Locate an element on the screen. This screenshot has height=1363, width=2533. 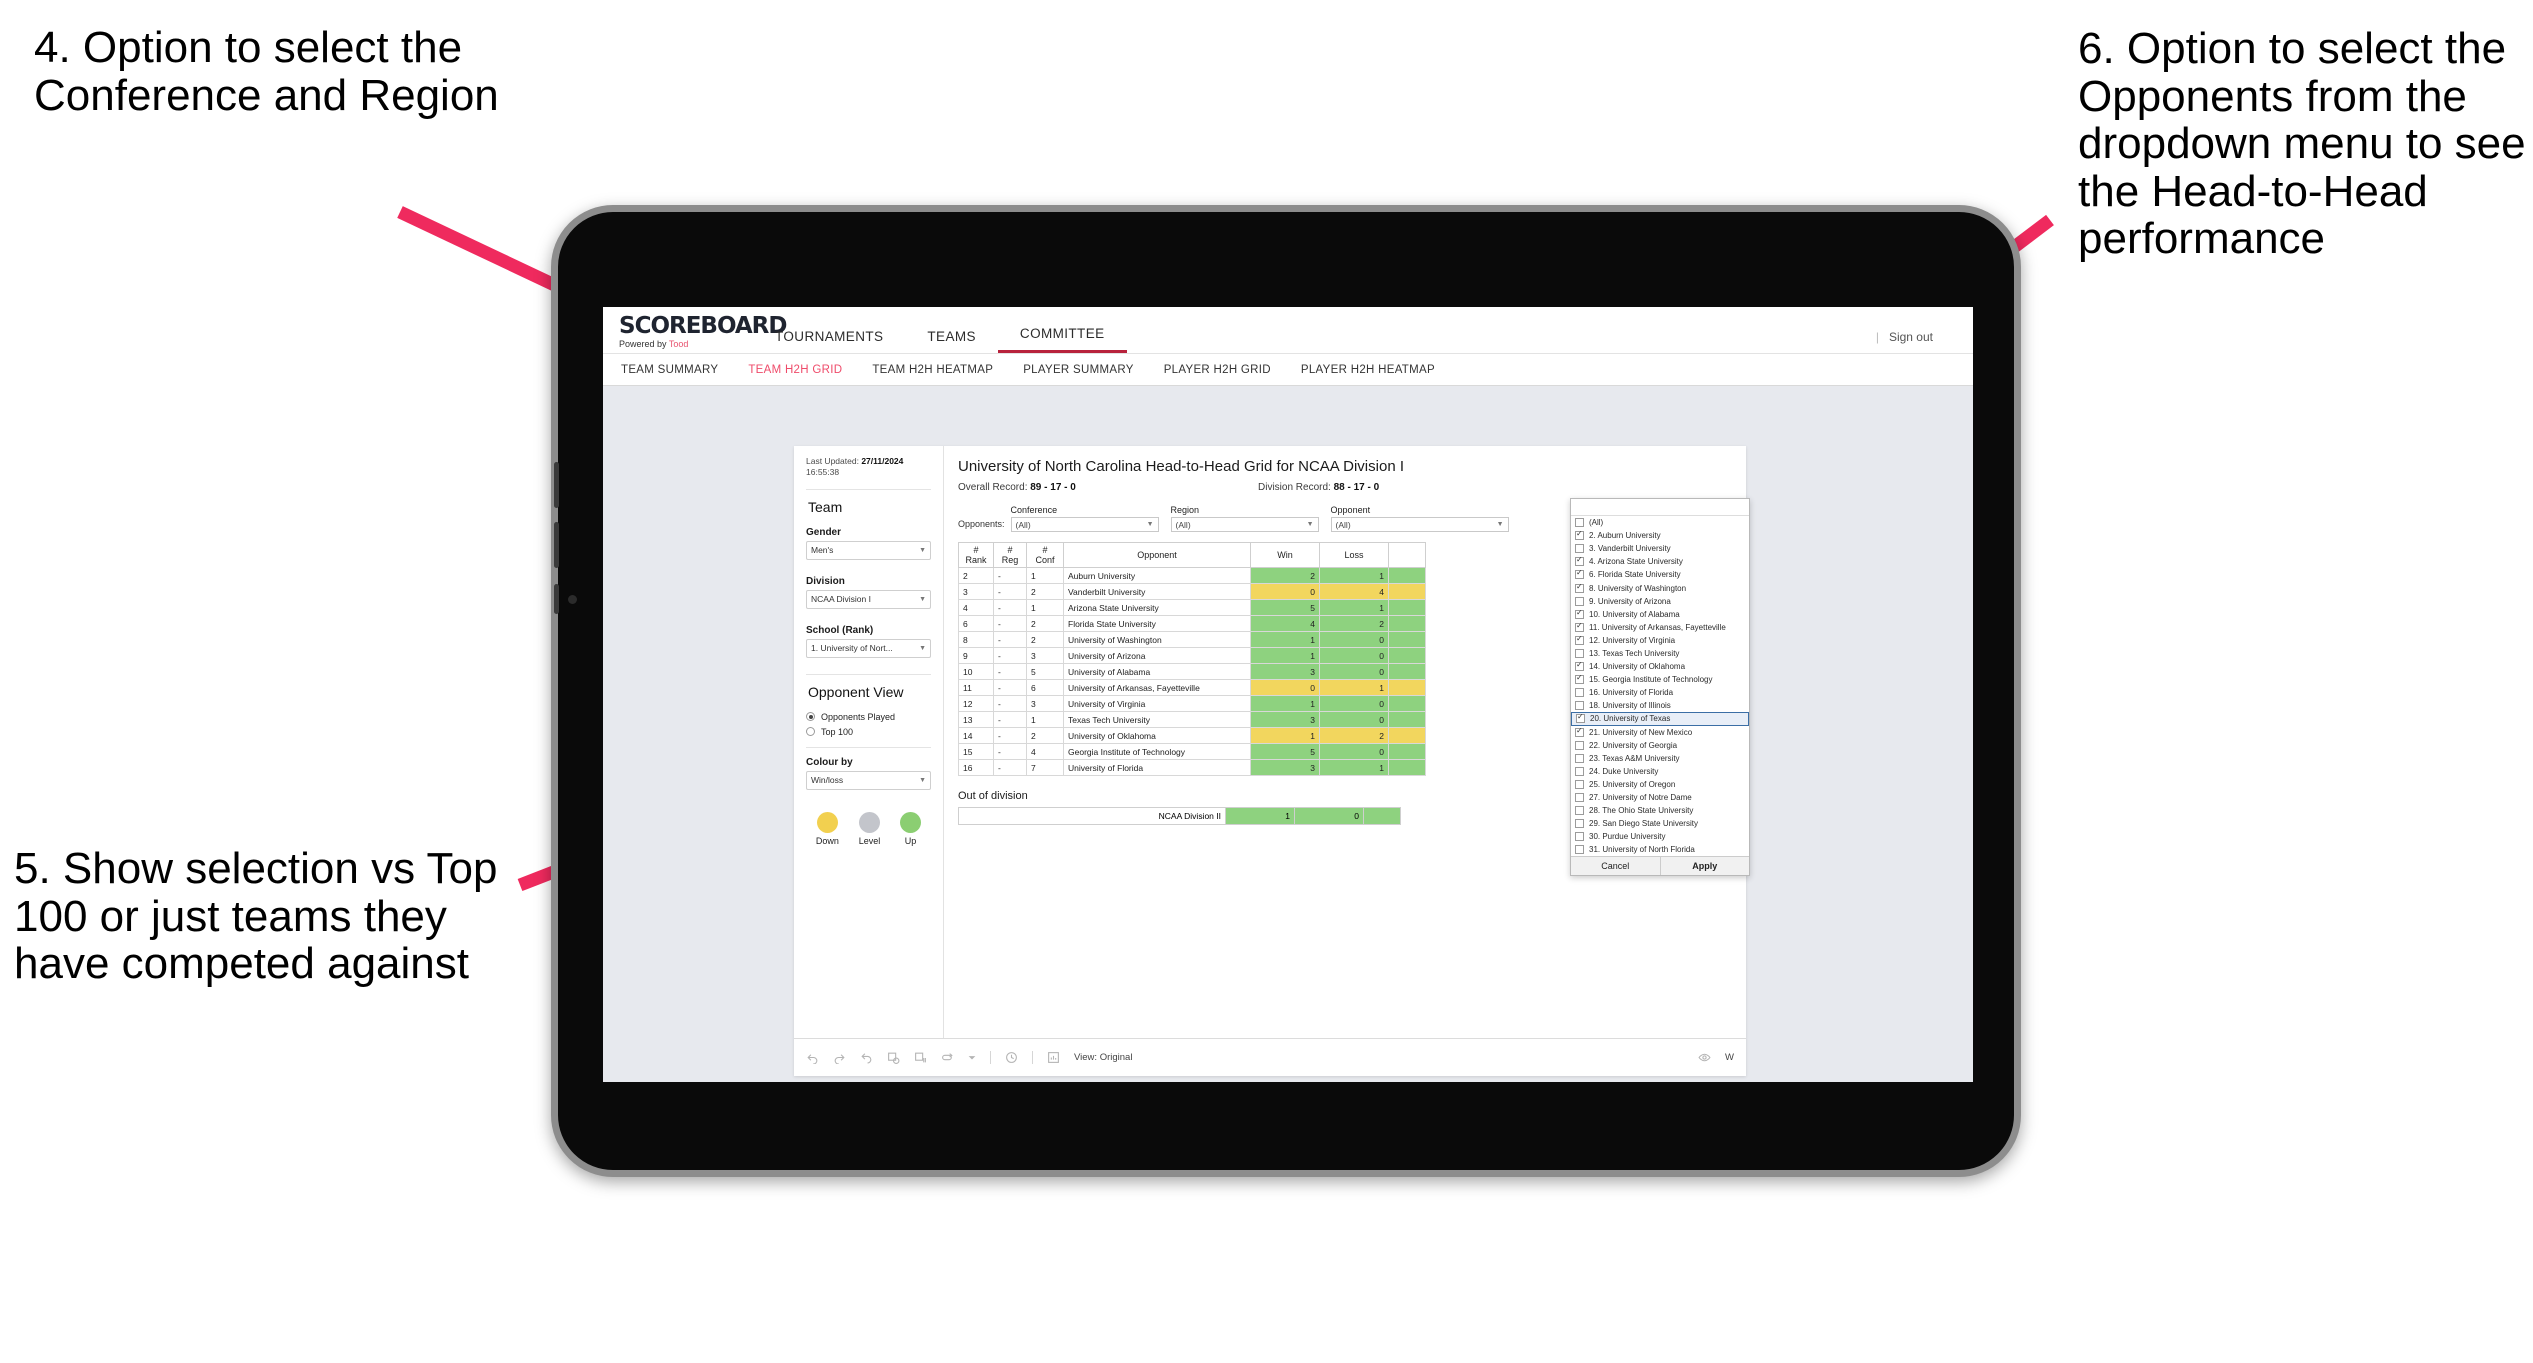
opponent-option: 2. Auburn University is located at coordinates (1660, 535).